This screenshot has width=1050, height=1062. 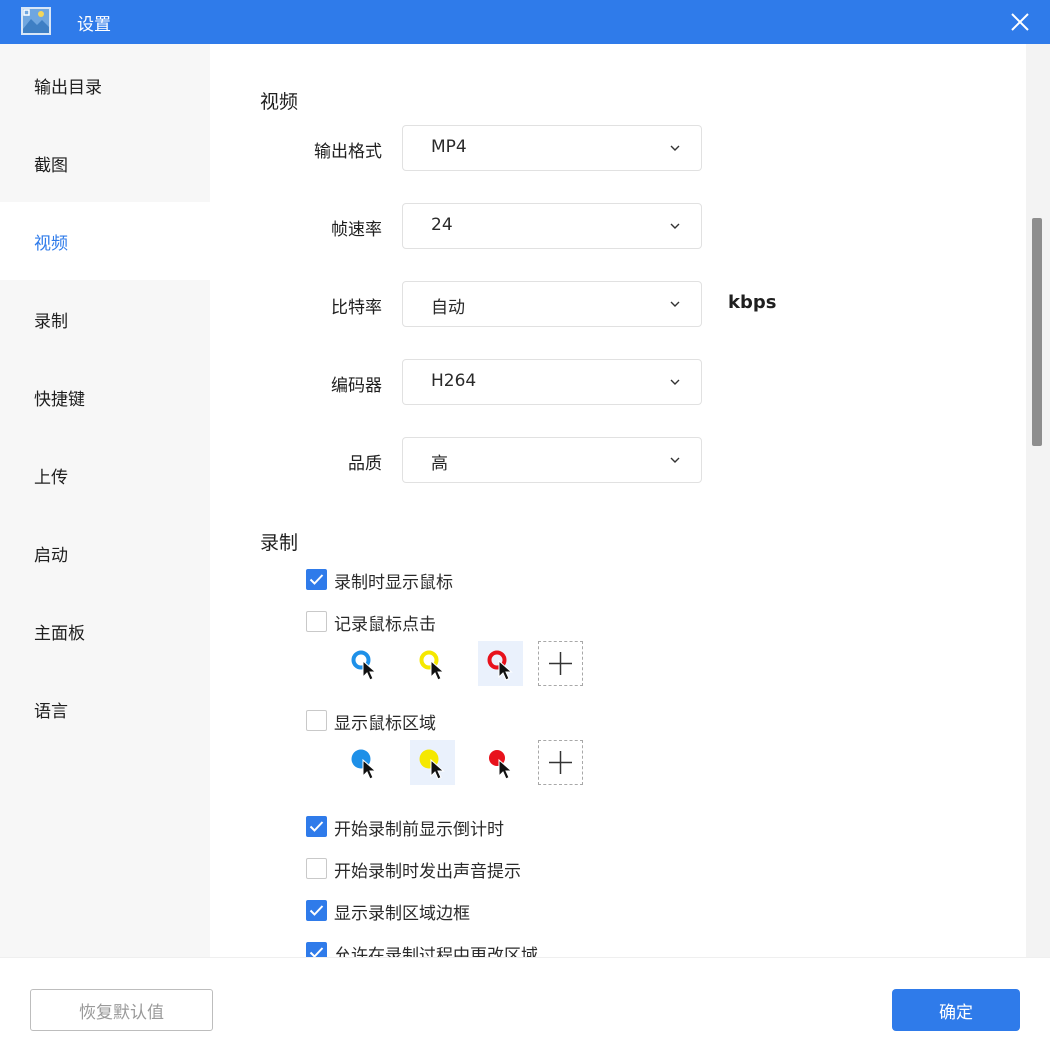 I want to click on encoder-label: 编码器, so click(x=356, y=386).